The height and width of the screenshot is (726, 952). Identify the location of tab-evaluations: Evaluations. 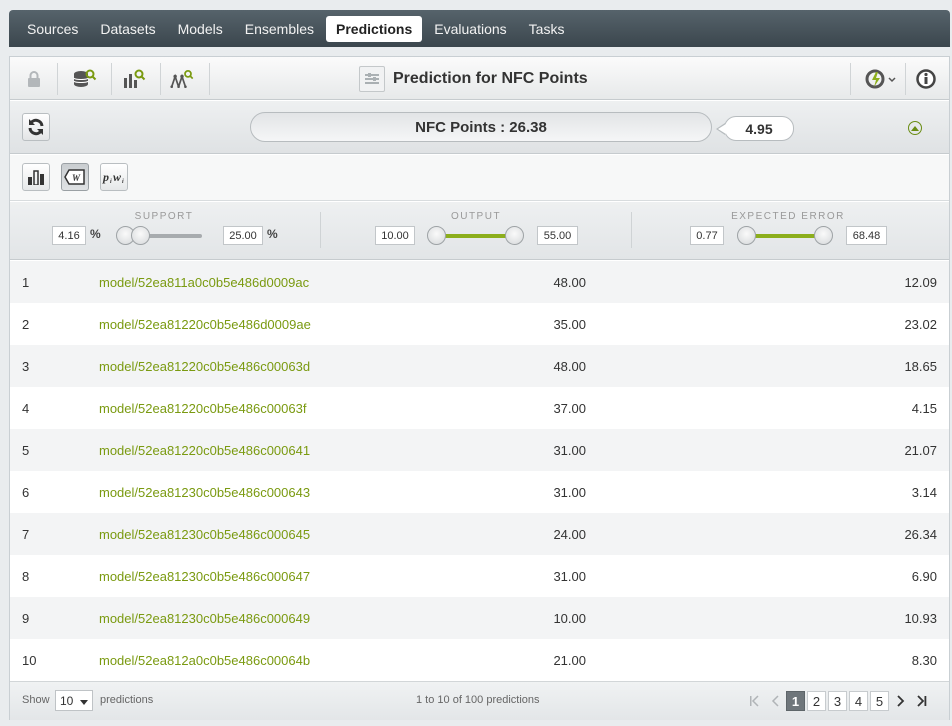
(470, 29).